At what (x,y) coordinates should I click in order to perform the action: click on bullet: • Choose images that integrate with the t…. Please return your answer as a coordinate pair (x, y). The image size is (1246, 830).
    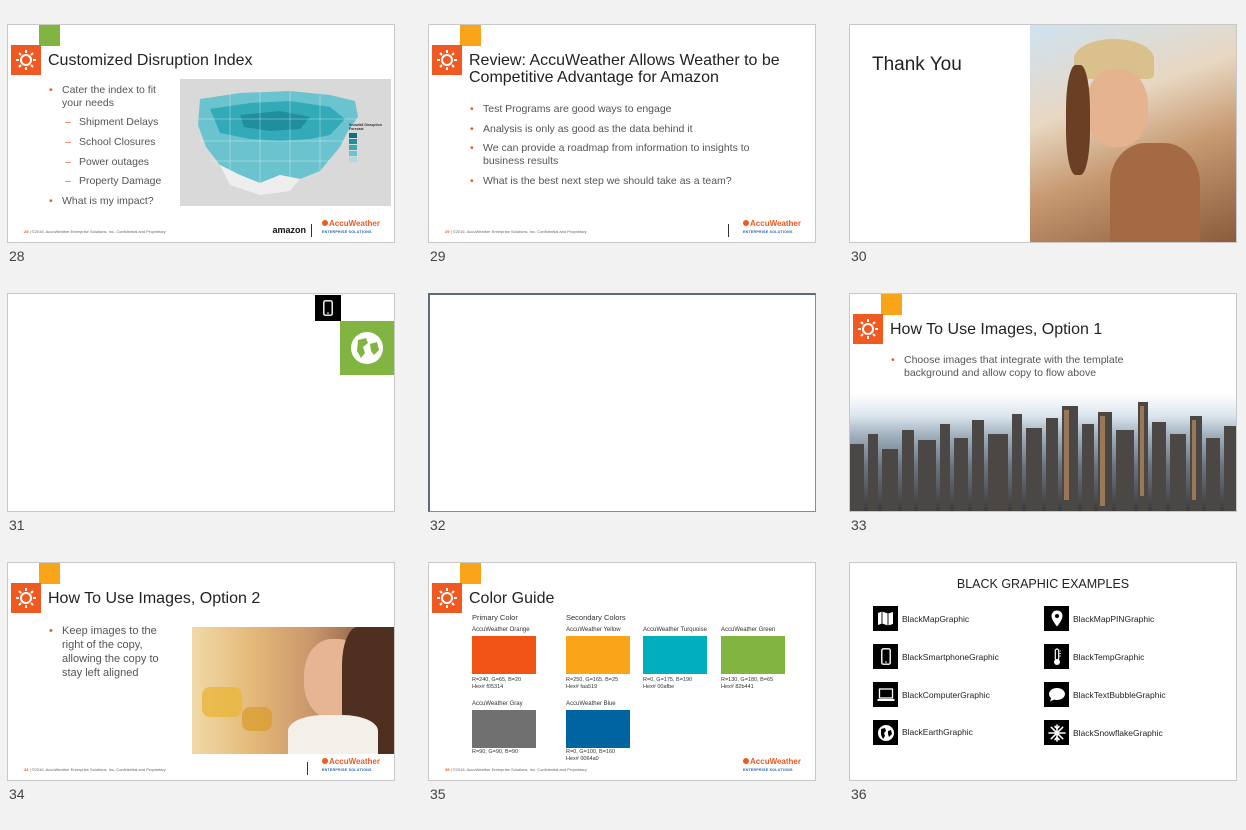
    Looking at the image, I should click on (1007, 366).